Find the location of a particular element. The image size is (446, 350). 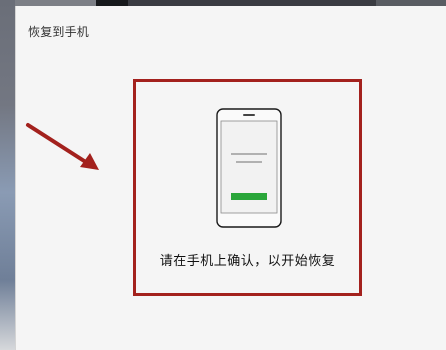

dialog-title: 恢复到手机 is located at coordinates (59, 32).